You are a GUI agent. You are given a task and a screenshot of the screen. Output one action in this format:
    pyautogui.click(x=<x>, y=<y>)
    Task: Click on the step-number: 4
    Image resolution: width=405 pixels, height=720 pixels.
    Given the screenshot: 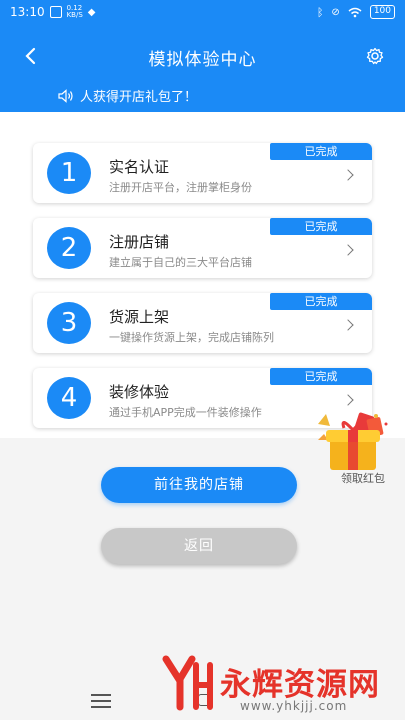 What is the action you would take?
    pyautogui.click(x=69, y=398)
    